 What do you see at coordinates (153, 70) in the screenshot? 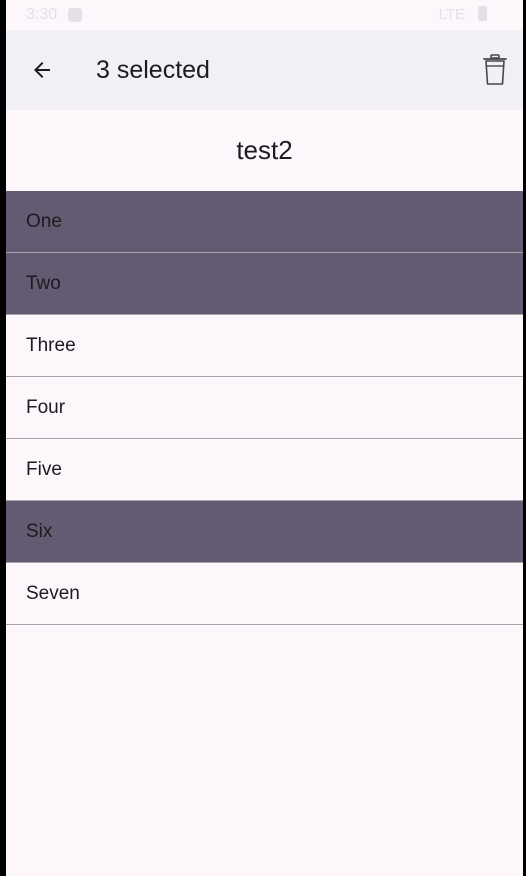
I see `selection-count-title: 3 selected` at bounding box center [153, 70].